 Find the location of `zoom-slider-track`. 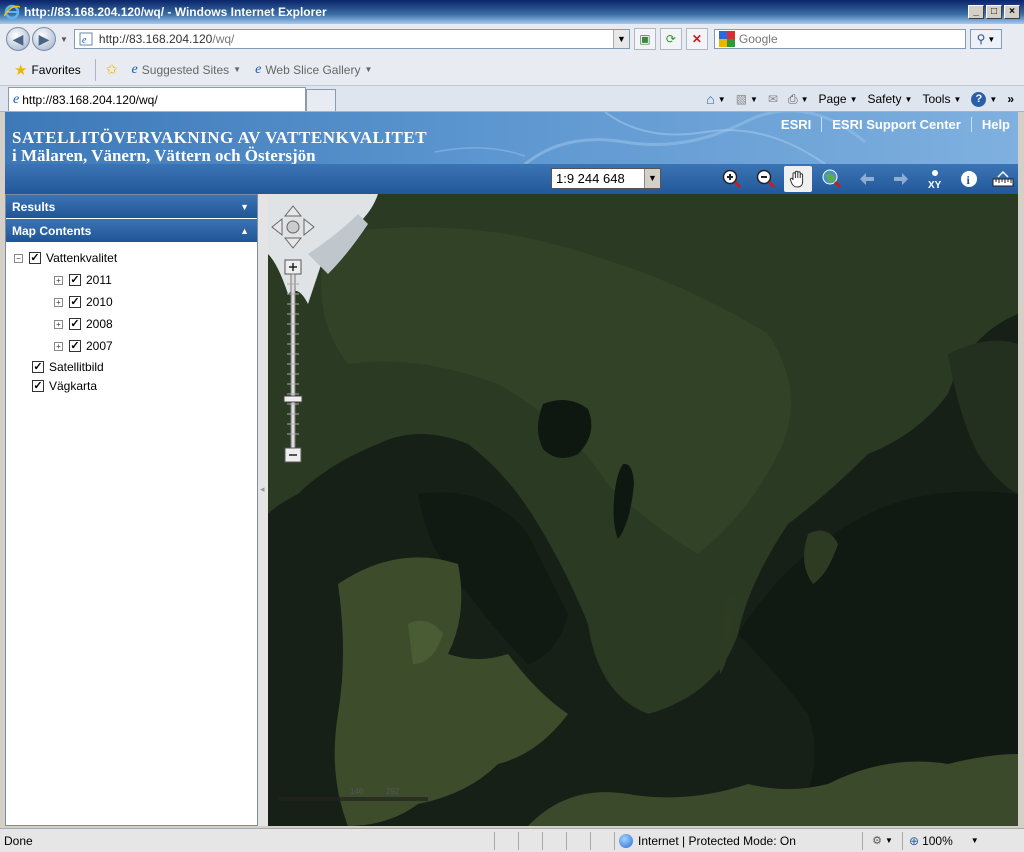

zoom-slider-track is located at coordinates (293, 361).